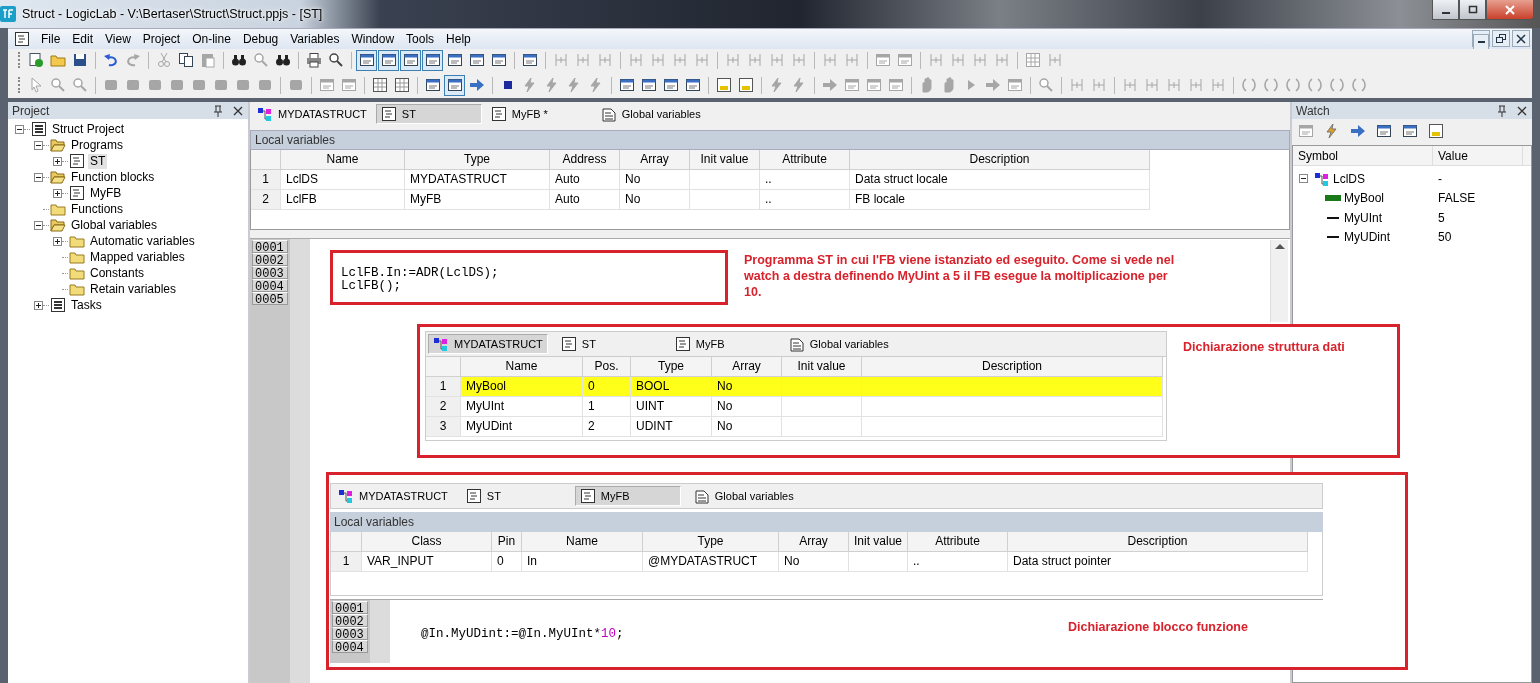  I want to click on table-row: 2 MyUInt 1 UINT No, so click(796, 407).